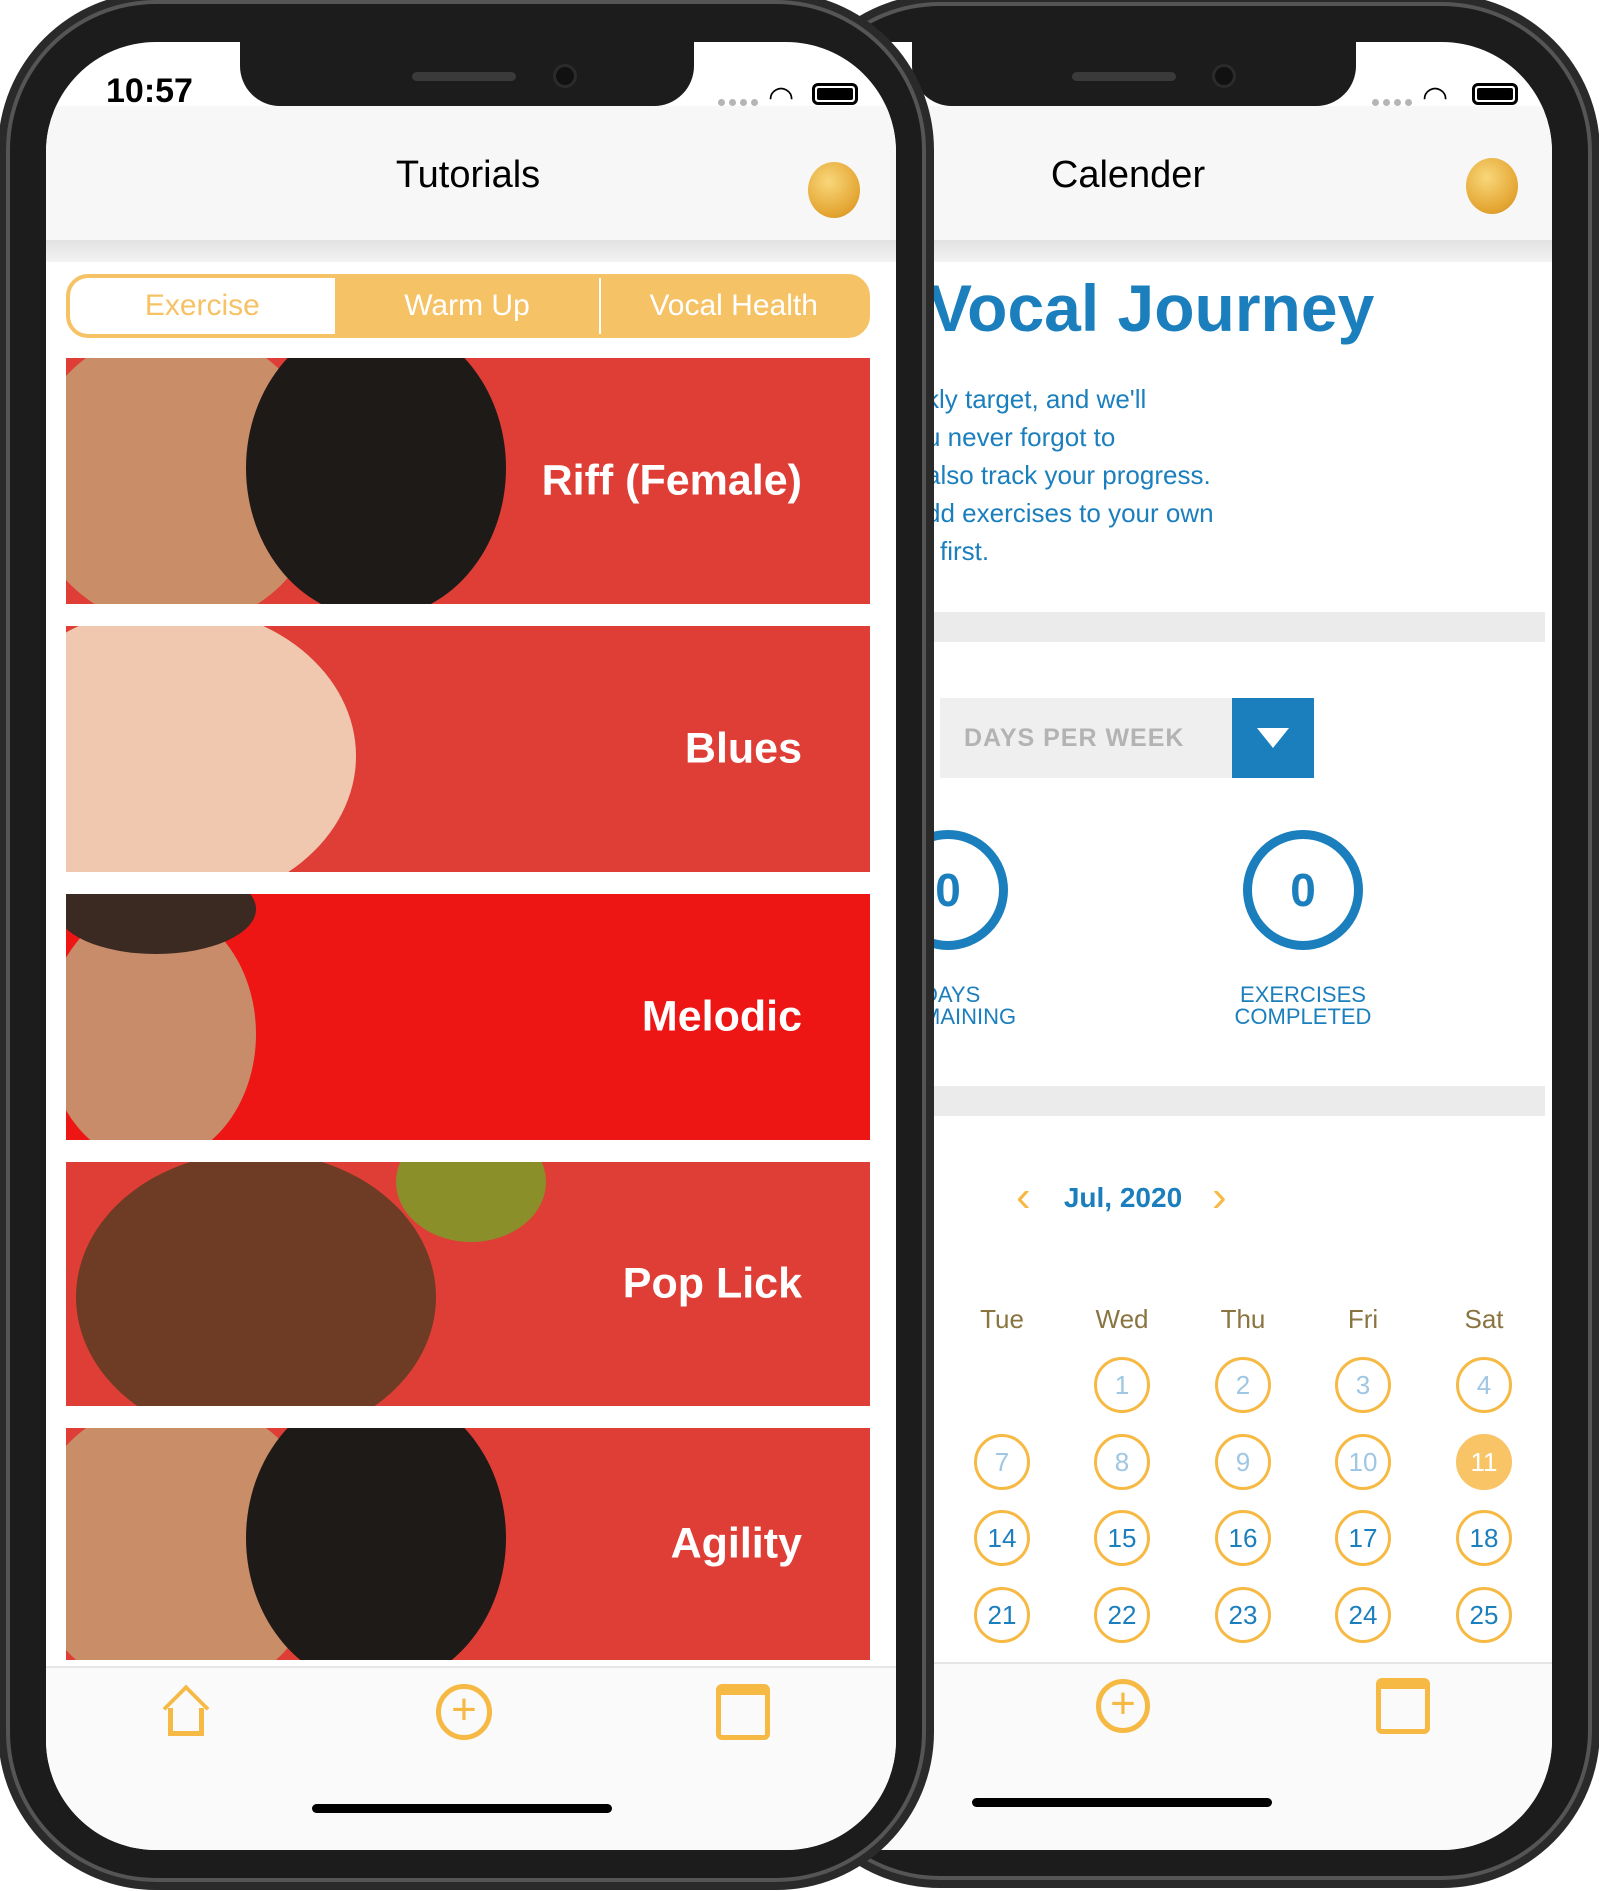 This screenshot has width=1599, height=1891. What do you see at coordinates (1036, 399) in the screenshot?
I see `journey-line: kly target, and we'll` at bounding box center [1036, 399].